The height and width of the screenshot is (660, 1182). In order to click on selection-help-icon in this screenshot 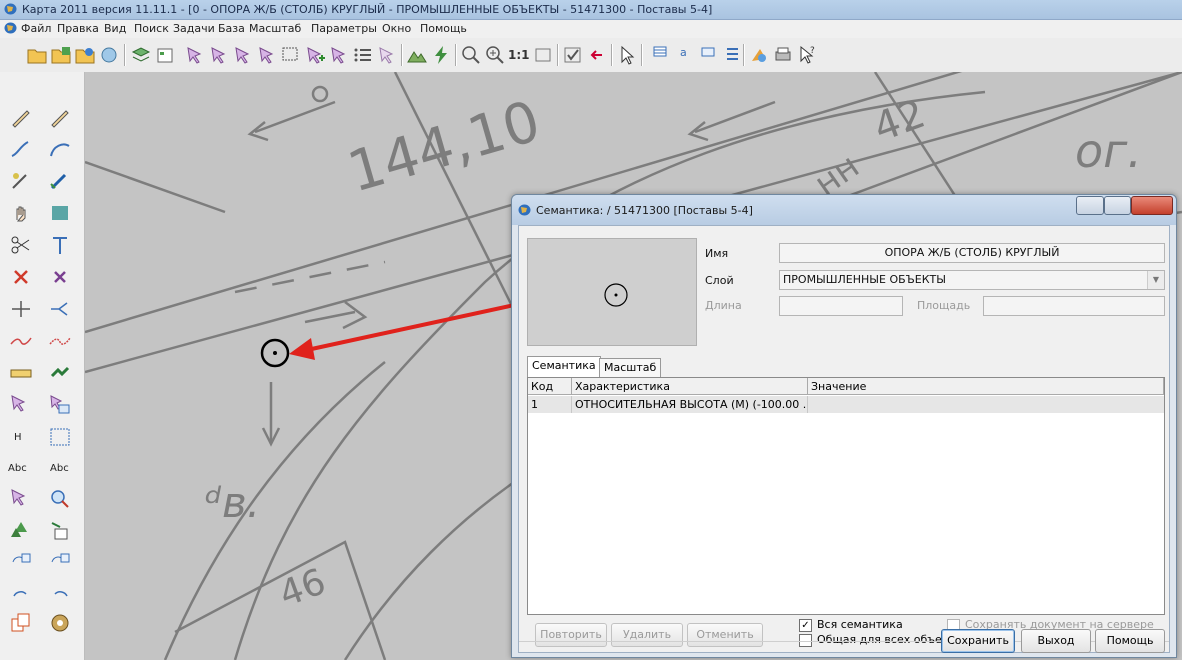, I will do `click(339, 55)`.